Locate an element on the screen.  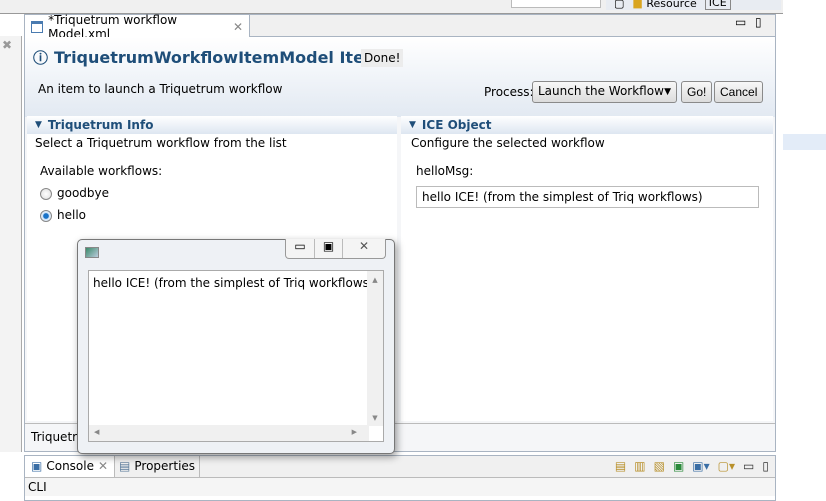
form-title-text: TriquetrumWorkflowItemModel Item 1 is located at coordinates (226, 57).